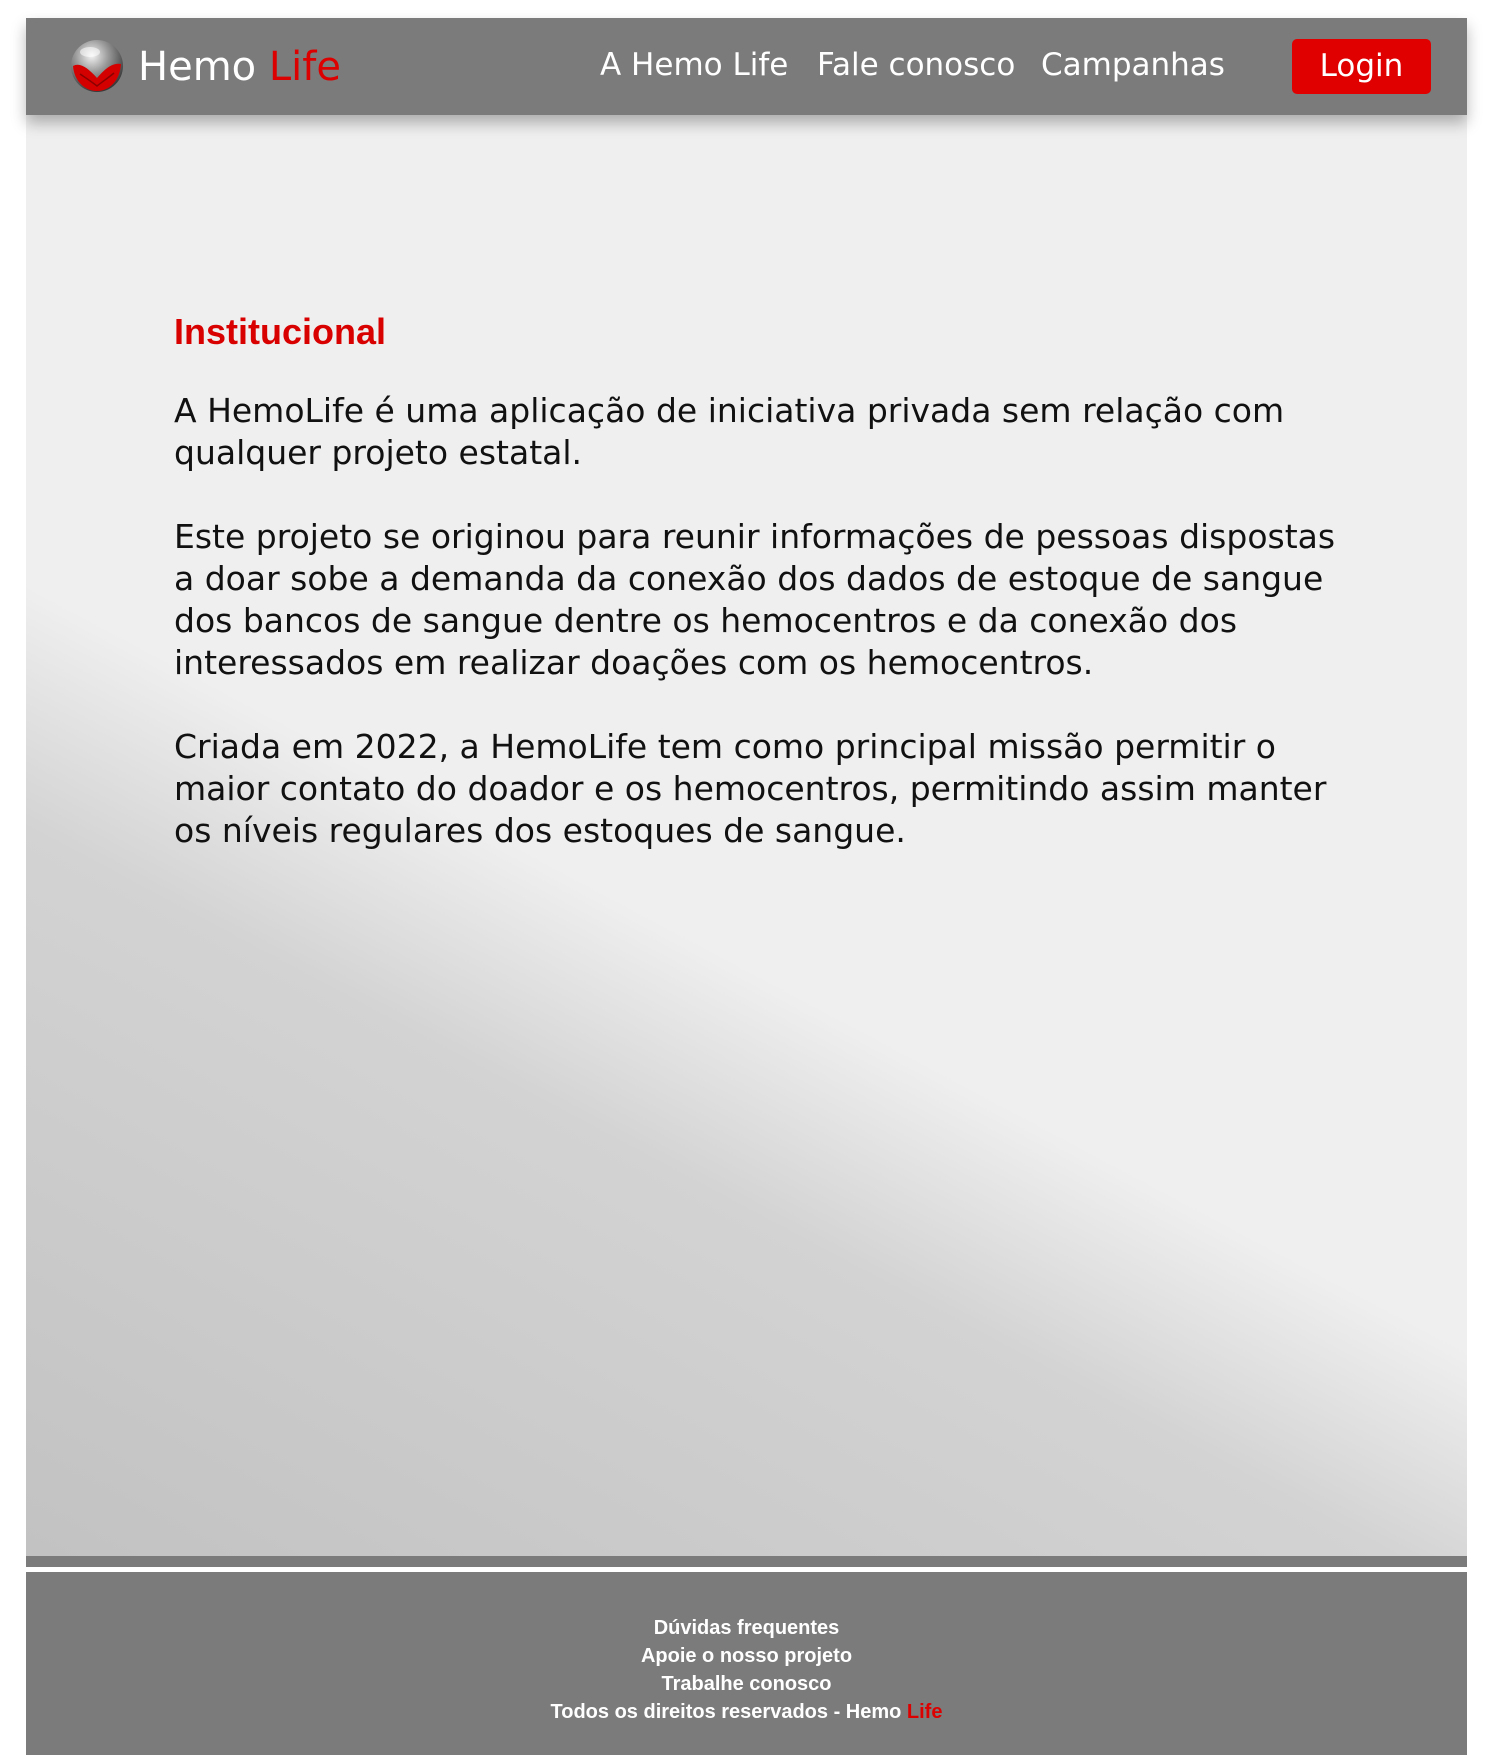 This screenshot has width=1494, height=1755. Describe the element at coordinates (1133, 65) in the screenshot. I see `nav-link-campanhas: Campanhas` at that location.